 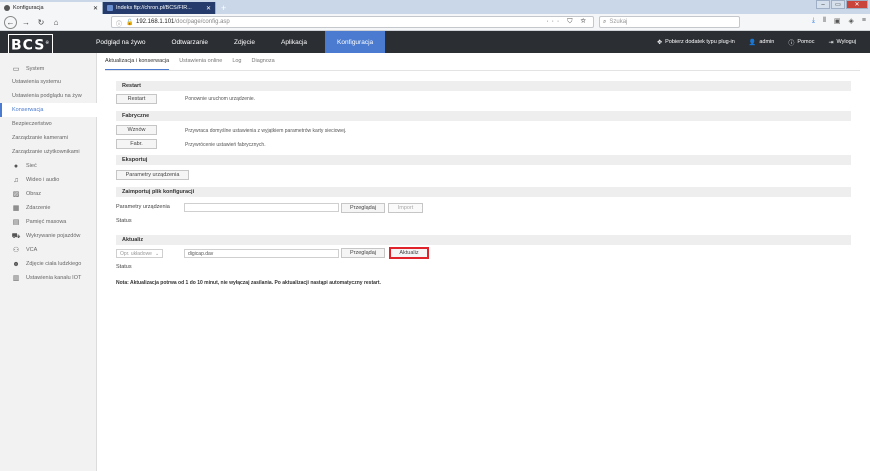 What do you see at coordinates (10, 22) in the screenshot?
I see `back-icon: ←` at bounding box center [10, 22].